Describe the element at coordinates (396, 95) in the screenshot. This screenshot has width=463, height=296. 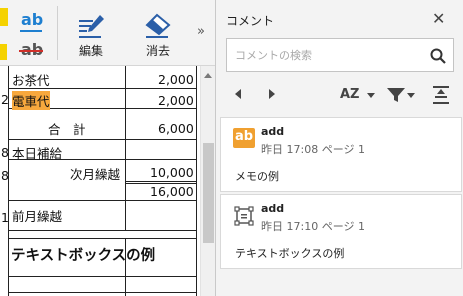
I see `filter-icon` at that location.